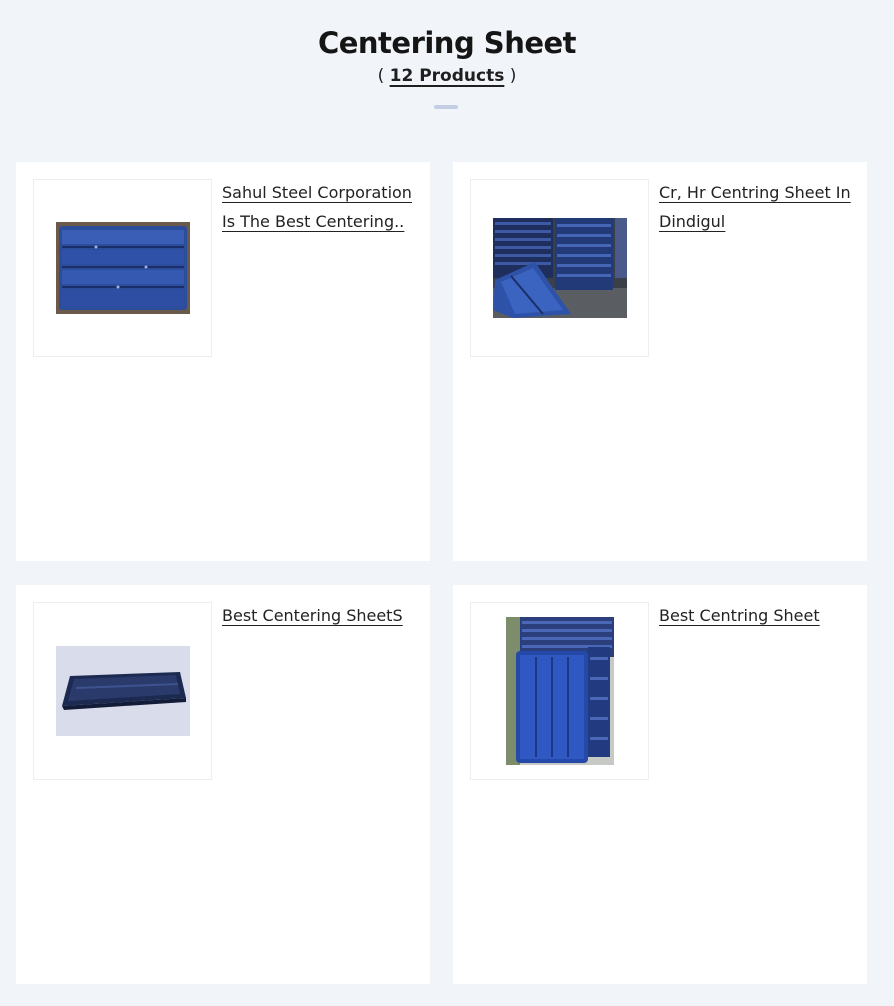 Image resolution: width=894 pixels, height=1006 pixels. What do you see at coordinates (446, 107) in the screenshot?
I see `title-divider` at bounding box center [446, 107].